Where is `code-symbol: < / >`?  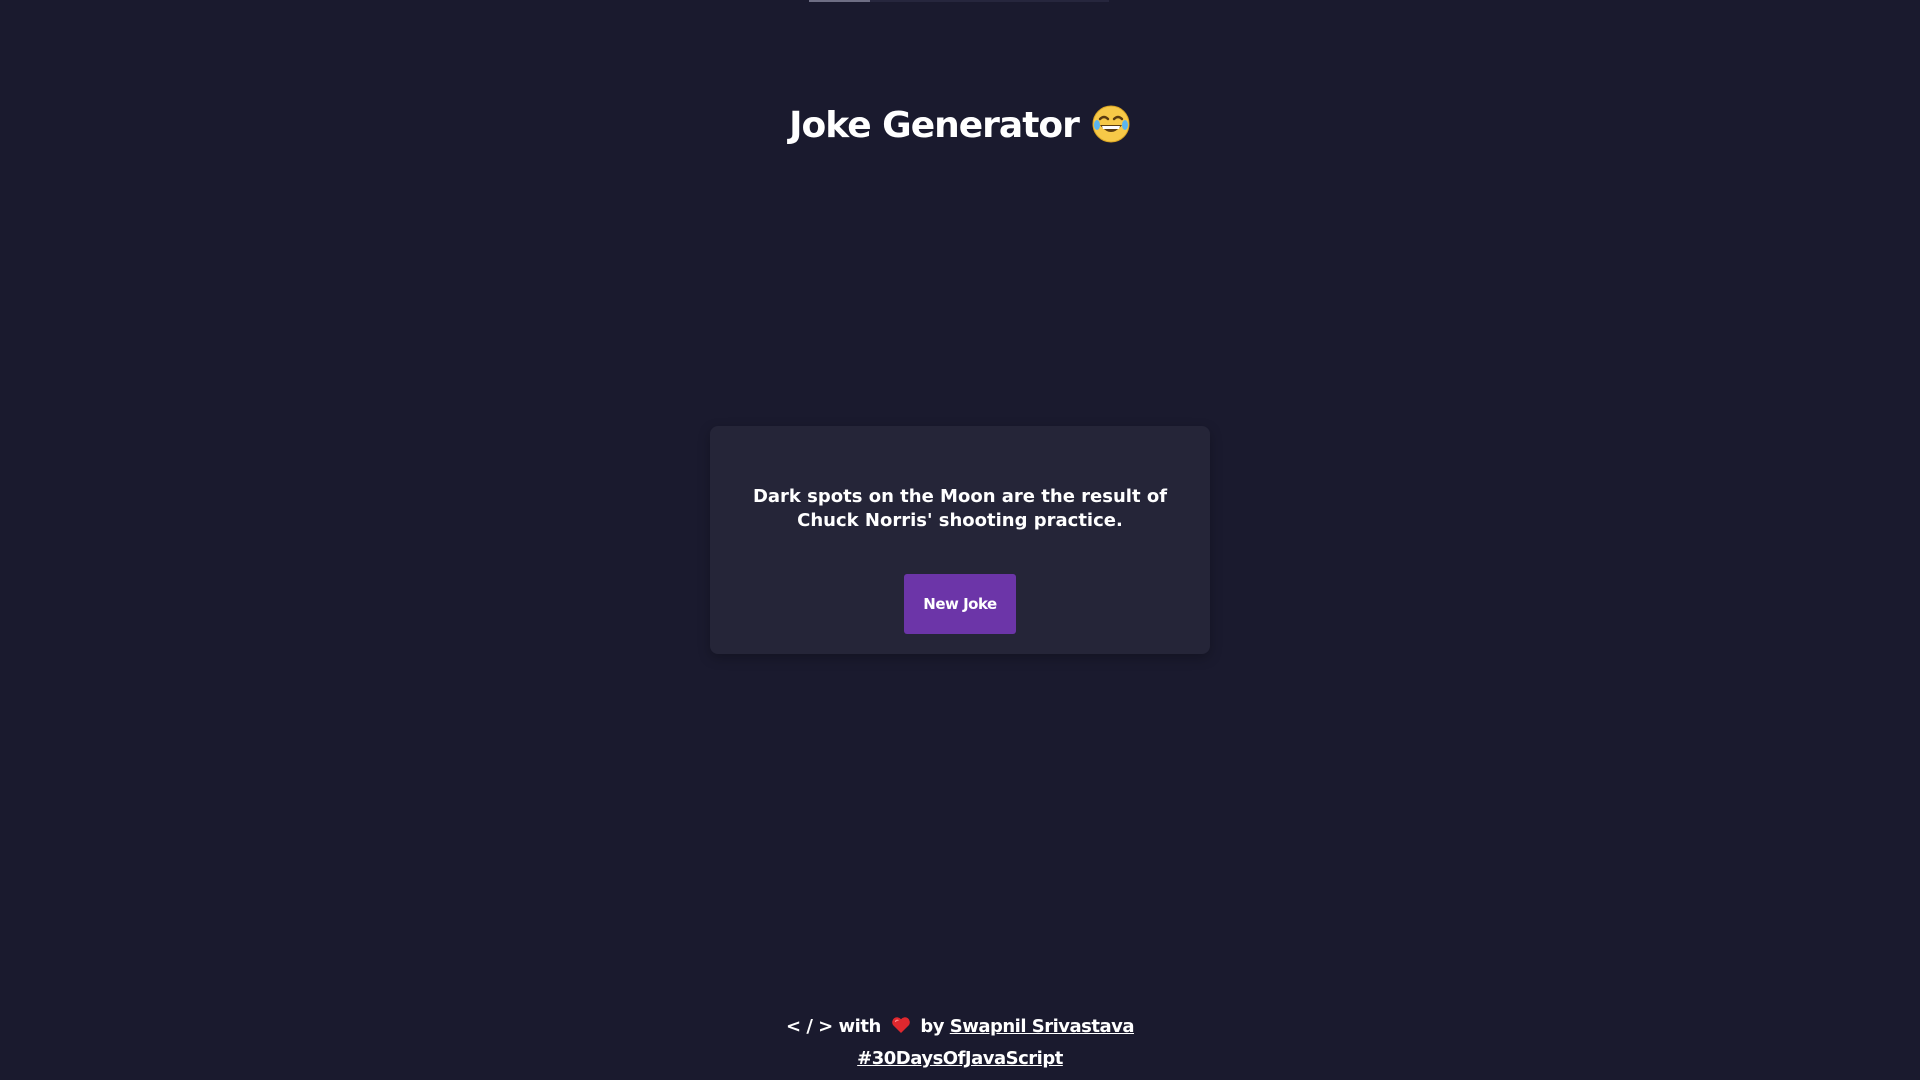 code-symbol: < / > is located at coordinates (809, 1026).